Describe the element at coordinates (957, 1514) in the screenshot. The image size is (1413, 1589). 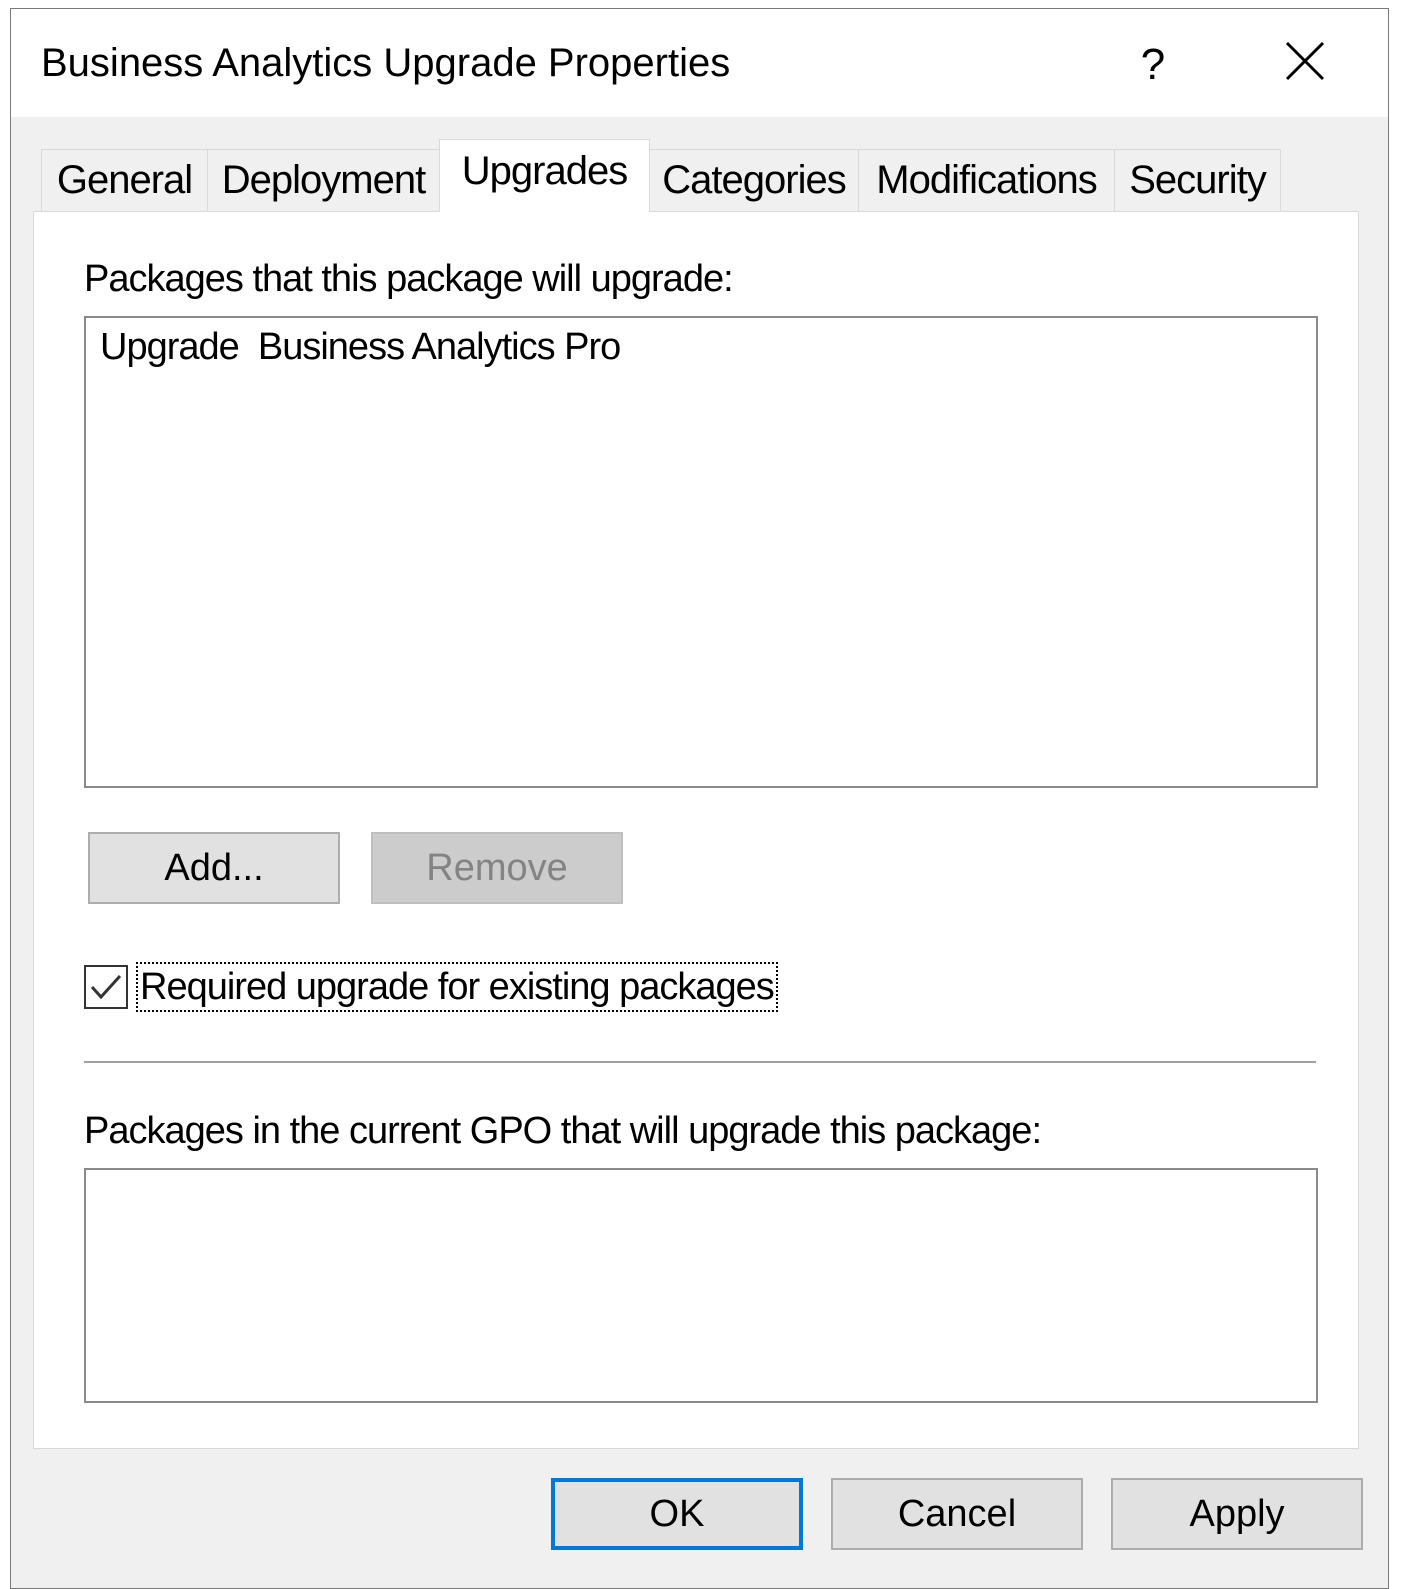
I see `cancel-button: Cancel` at that location.